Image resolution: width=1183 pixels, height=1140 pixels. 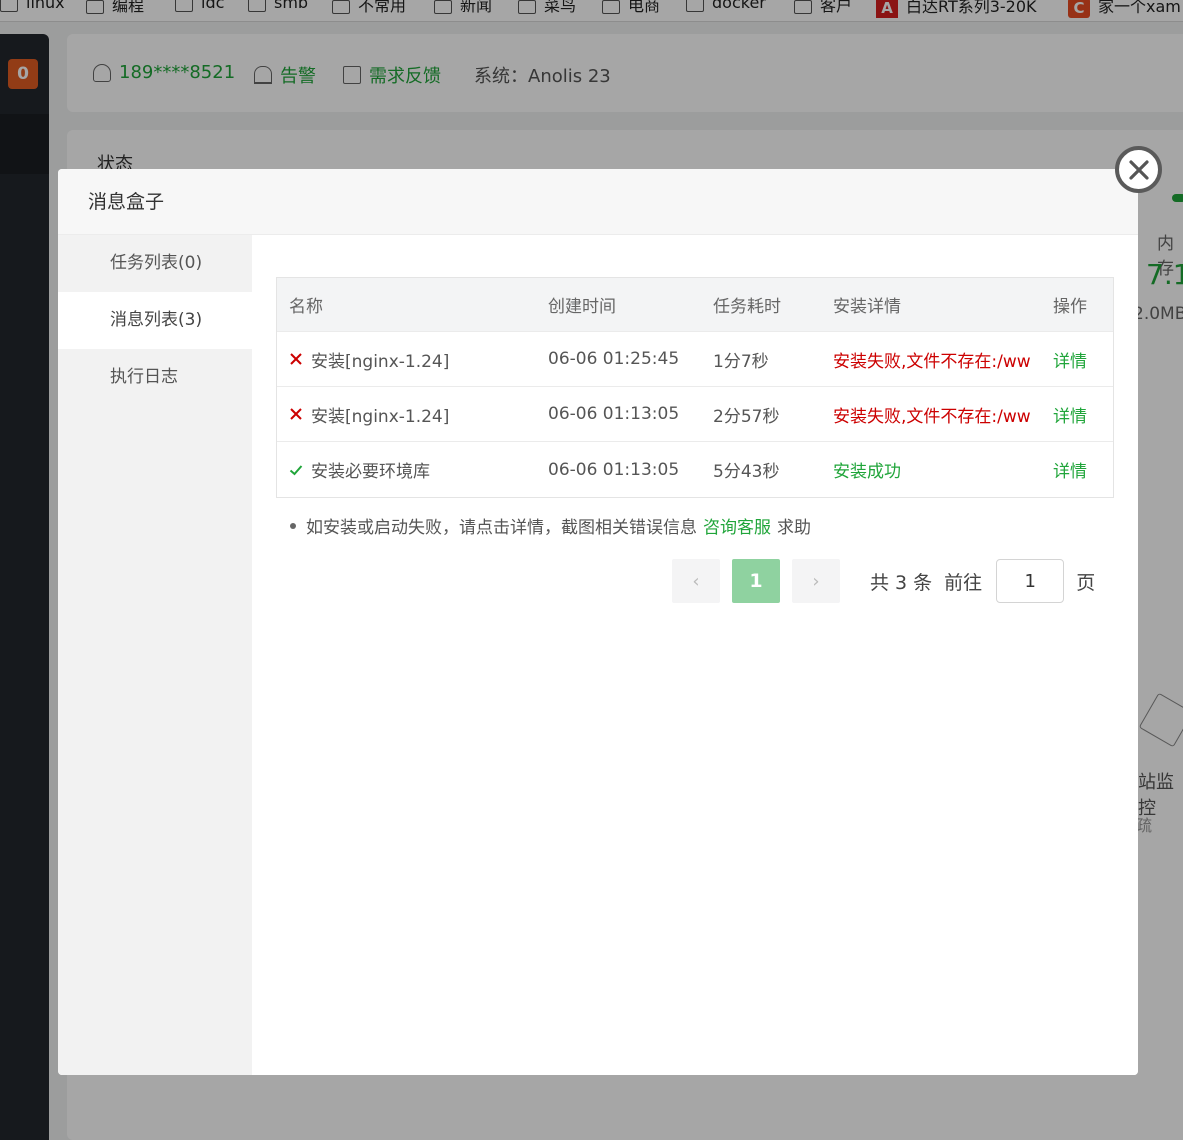 I want to click on nav-message-list: 消息列表(3), so click(x=155, y=320).